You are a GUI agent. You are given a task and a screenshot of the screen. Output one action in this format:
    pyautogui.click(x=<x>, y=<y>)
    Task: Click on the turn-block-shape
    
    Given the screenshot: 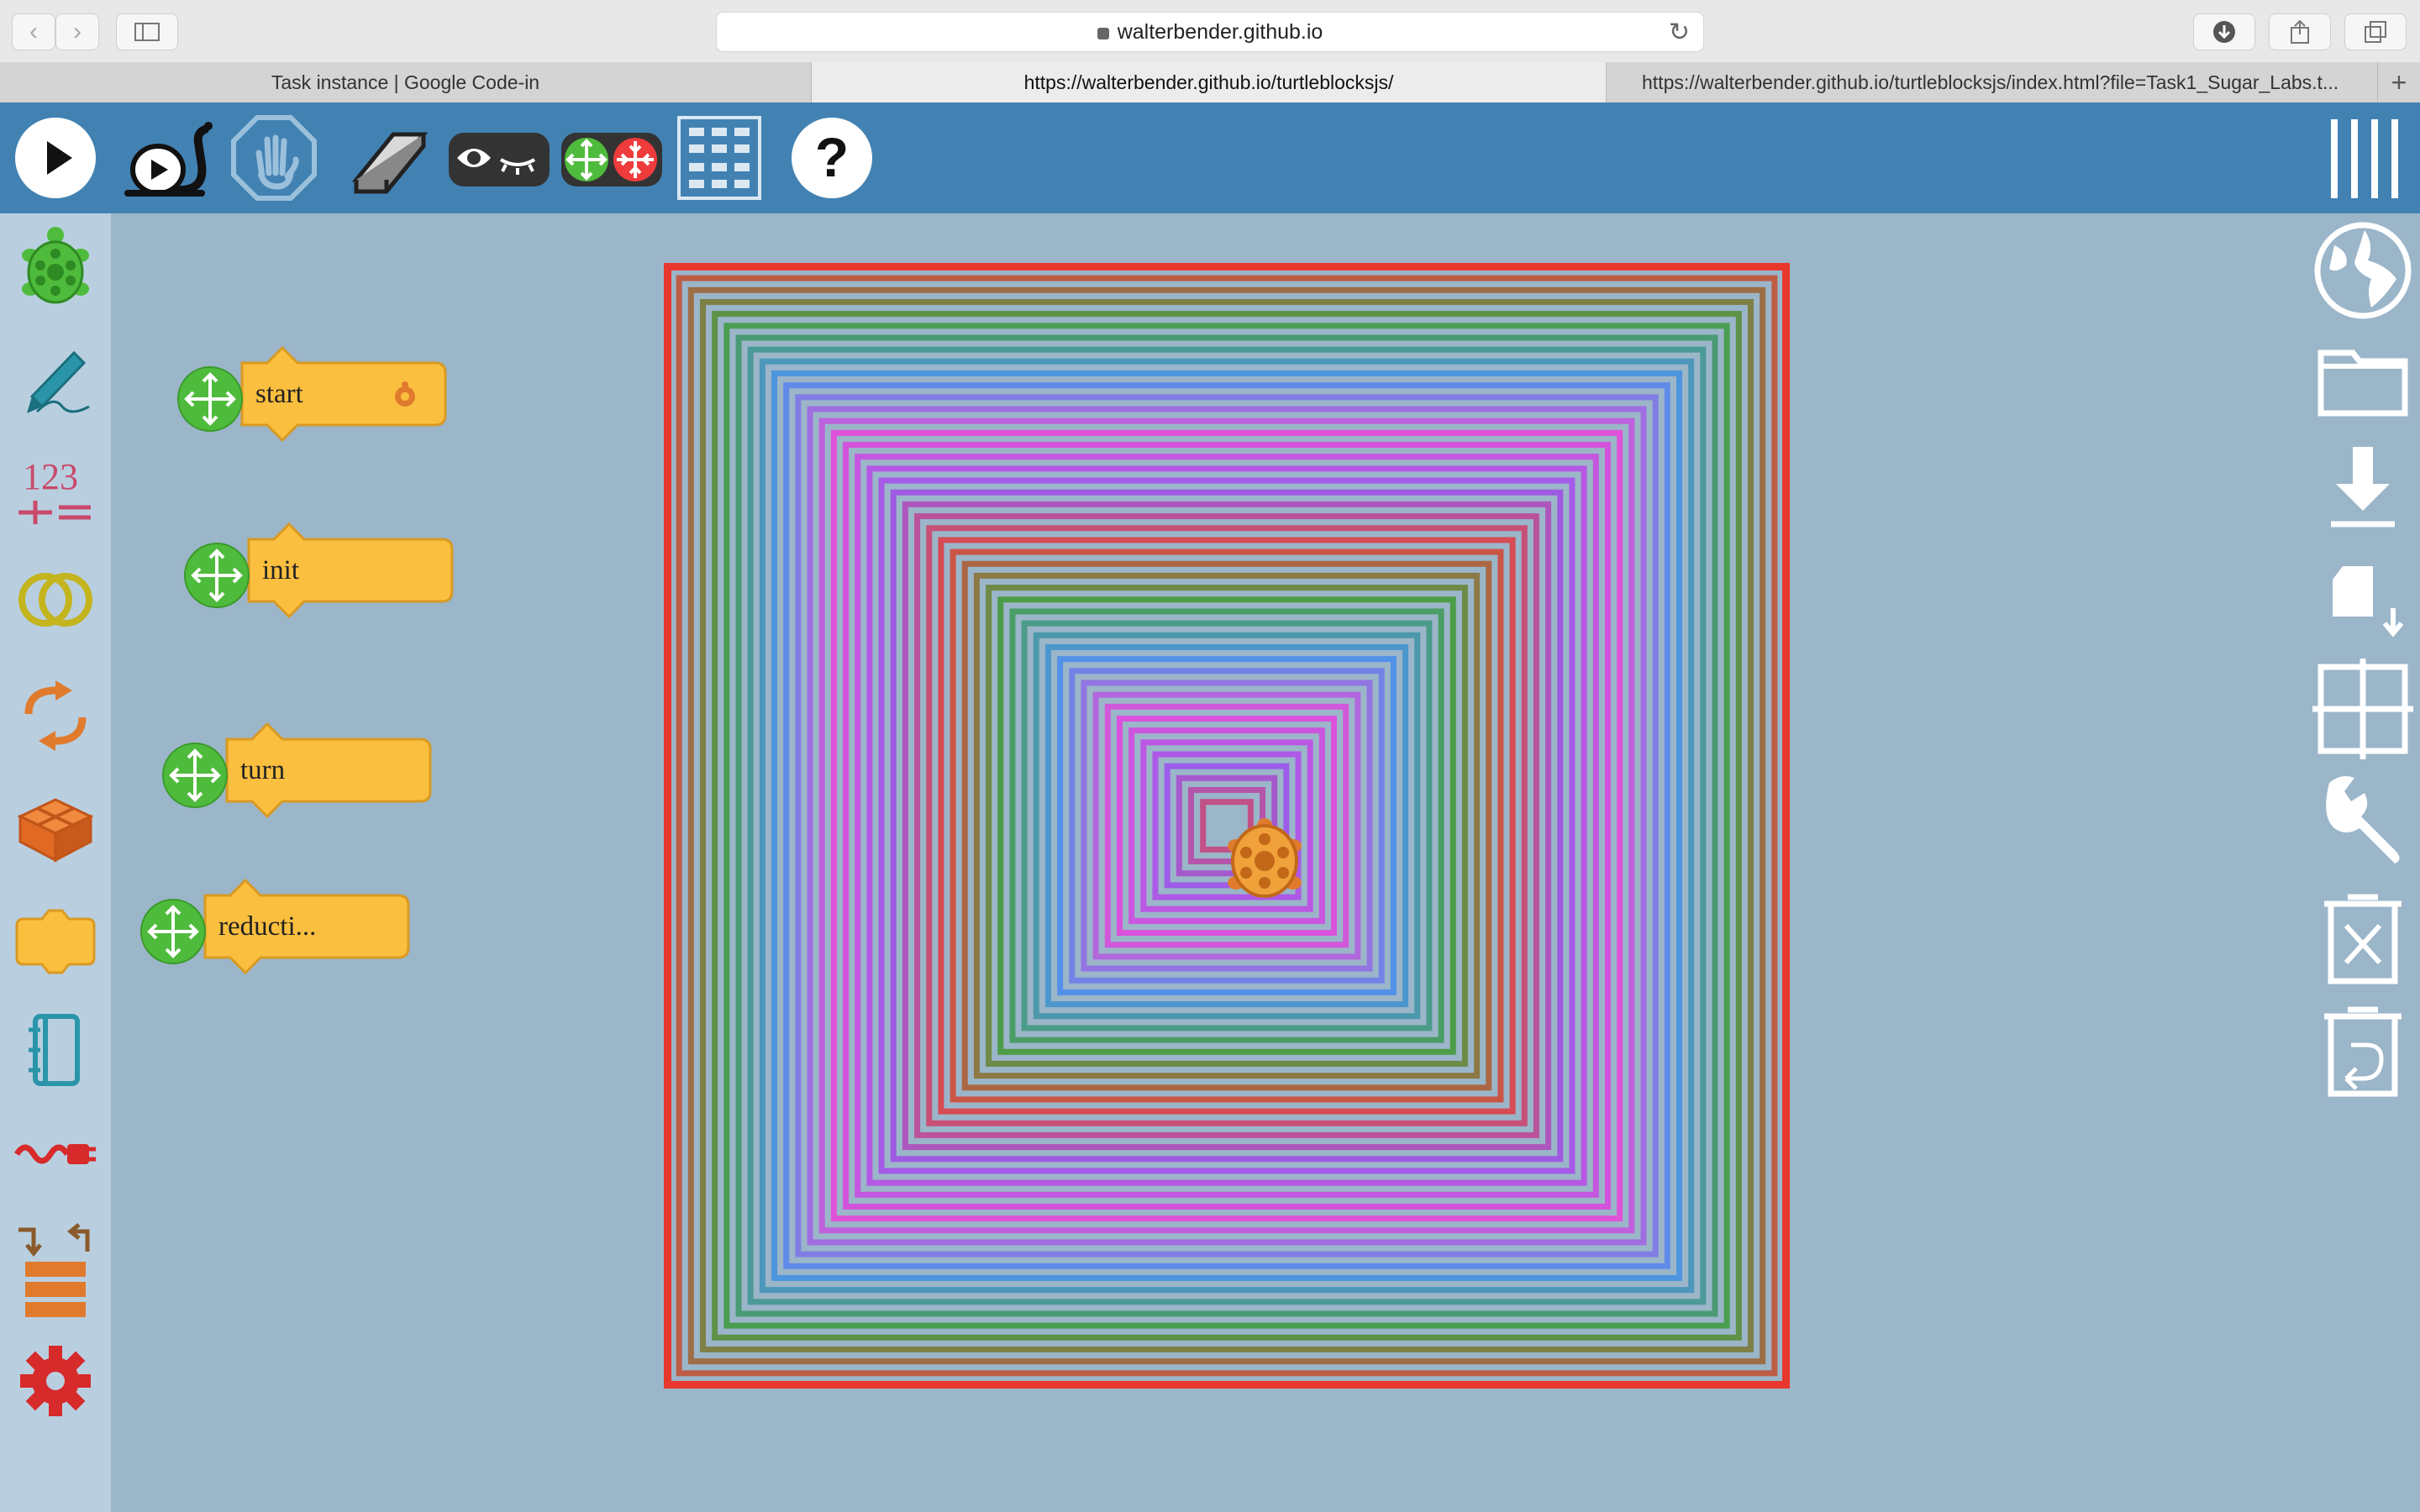 What is the action you would take?
    pyautogui.click(x=297, y=770)
    